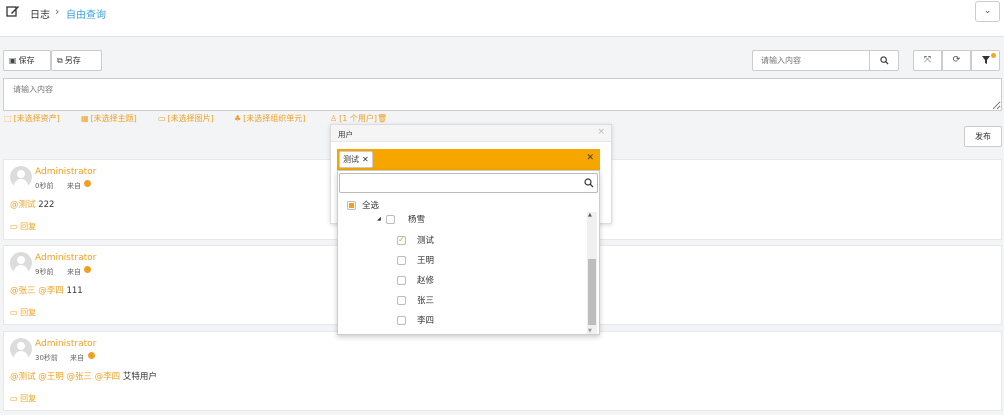 The width and height of the screenshot is (1004, 415). Describe the element at coordinates (40, 13) in the screenshot. I see `breadcrumb-home: 日志` at that location.